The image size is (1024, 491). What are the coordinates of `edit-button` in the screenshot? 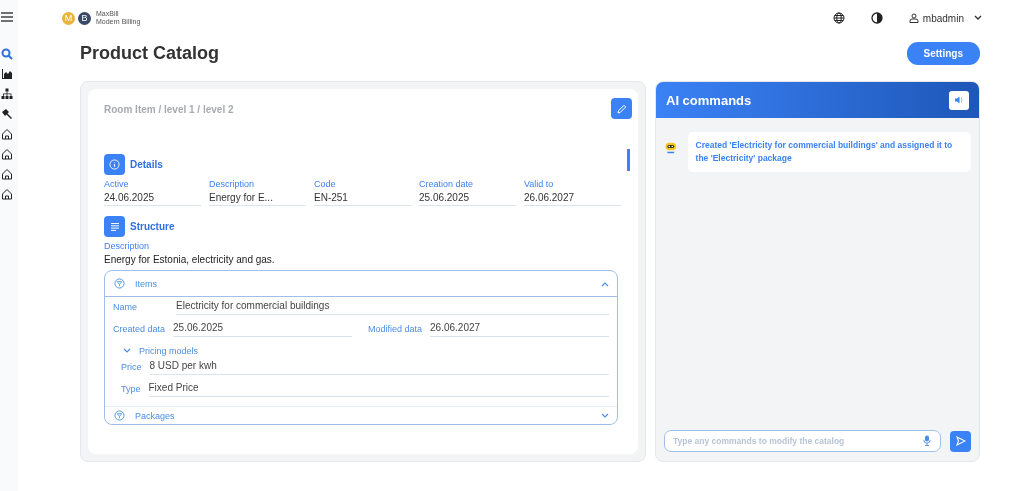 It's located at (621, 108).